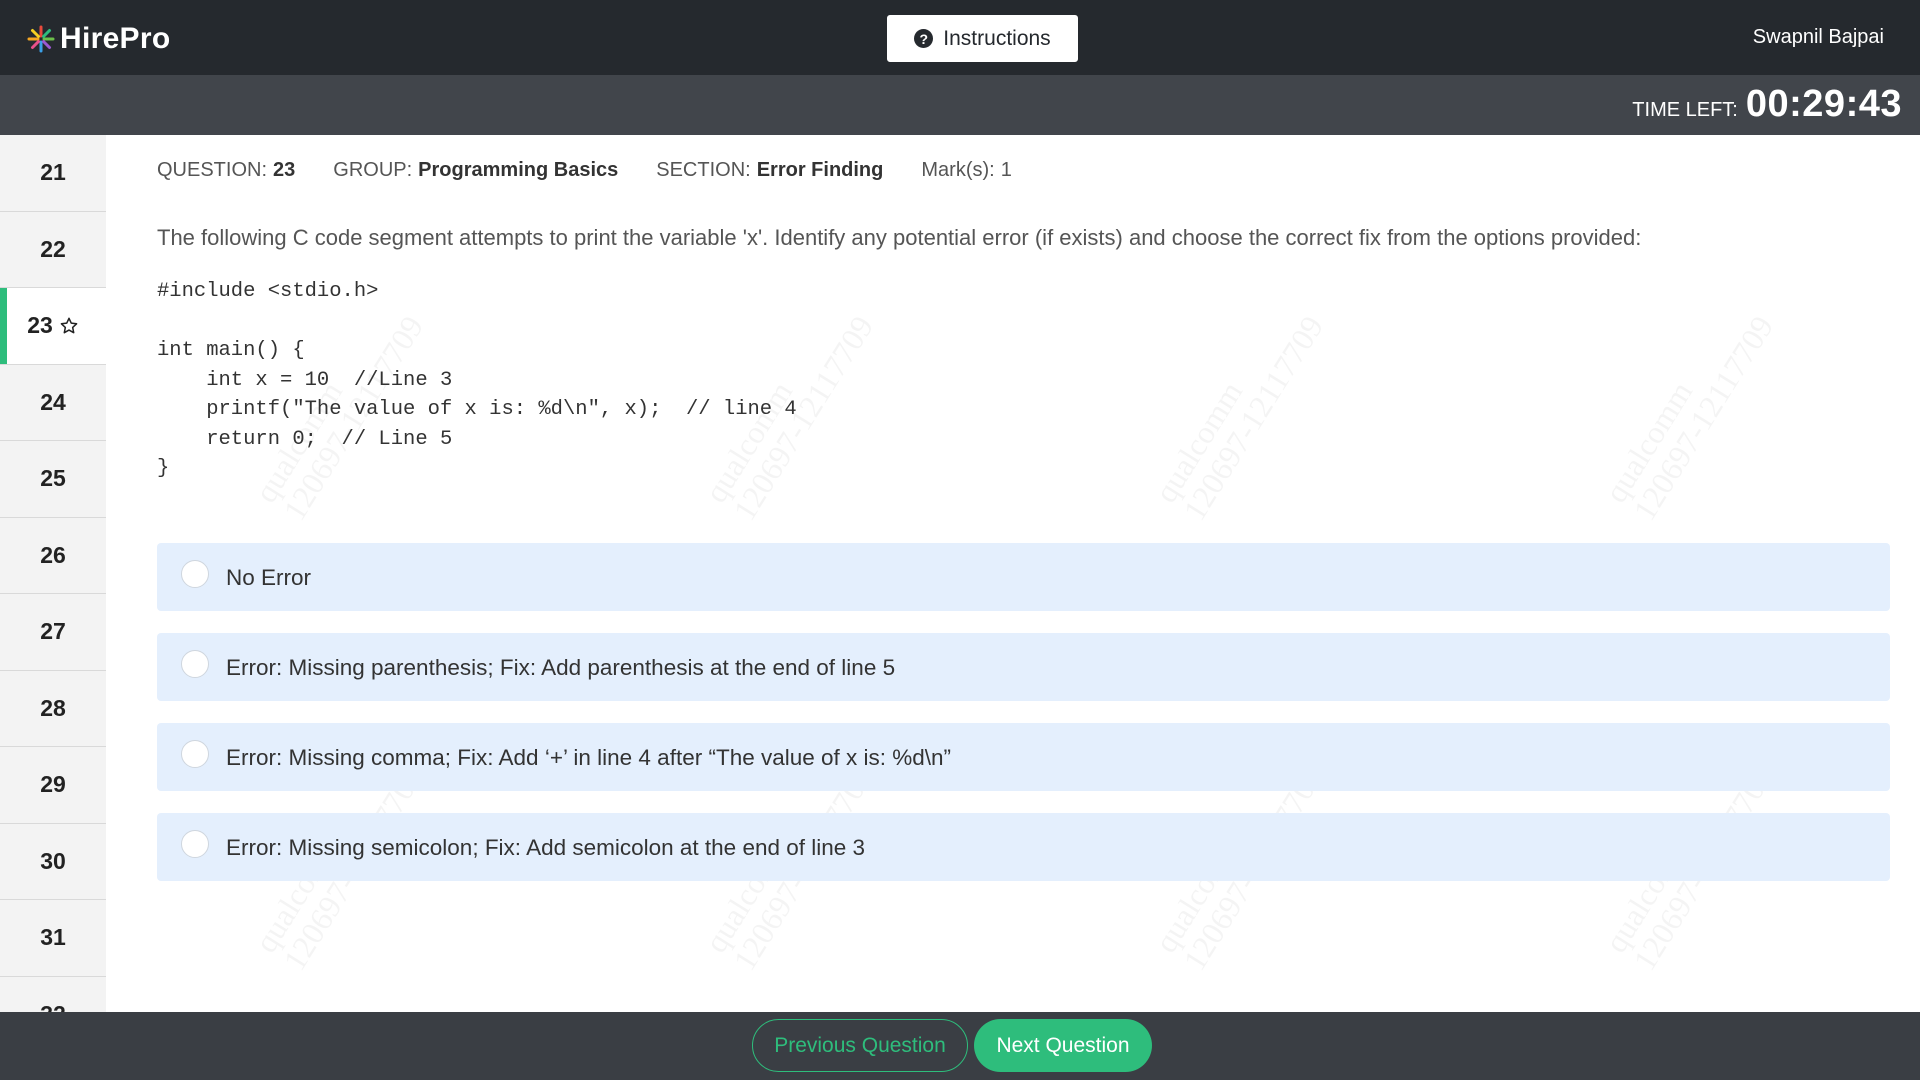 The image size is (1920, 1080). I want to click on question-number: 21, so click(53, 172).